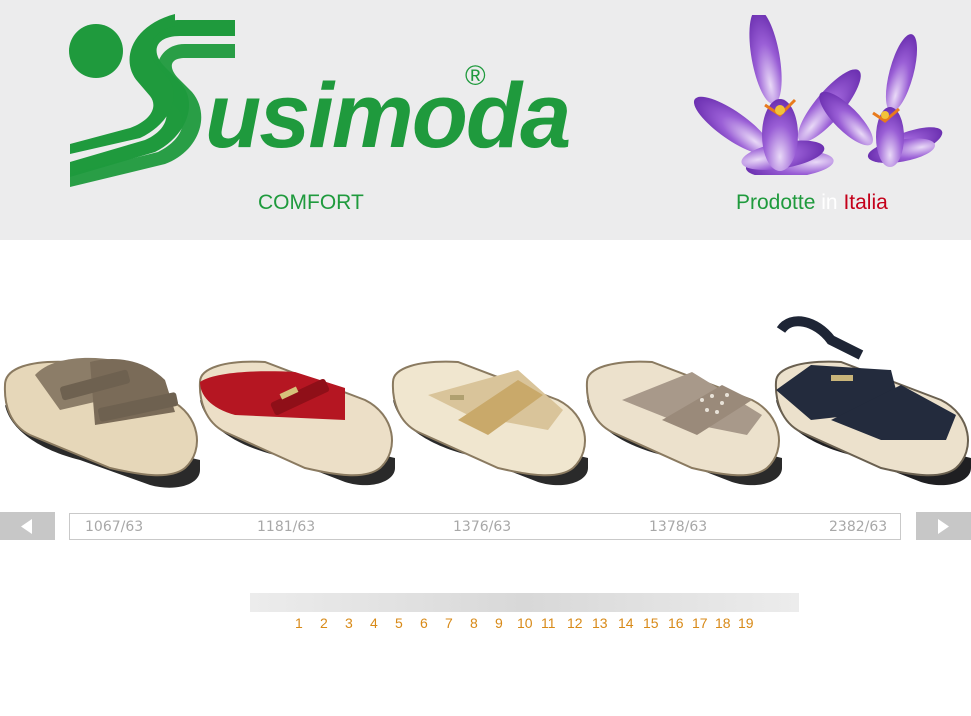  I want to click on brand-name: usimoda, so click(388, 116).